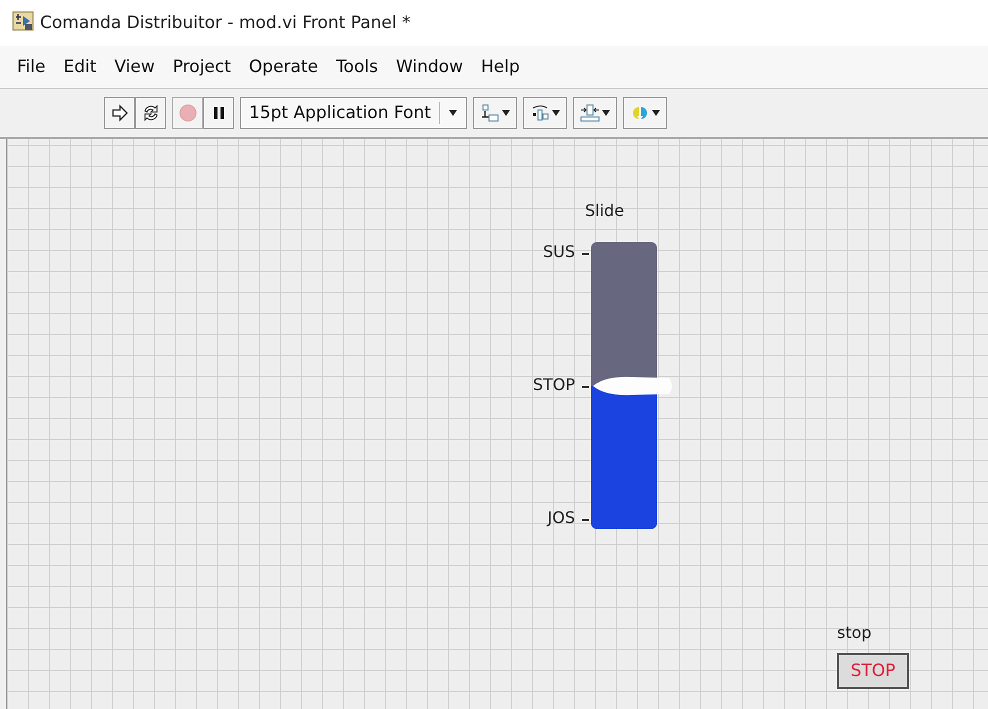 The width and height of the screenshot is (988, 709). What do you see at coordinates (500, 67) in the screenshot?
I see `menu-item: Help` at bounding box center [500, 67].